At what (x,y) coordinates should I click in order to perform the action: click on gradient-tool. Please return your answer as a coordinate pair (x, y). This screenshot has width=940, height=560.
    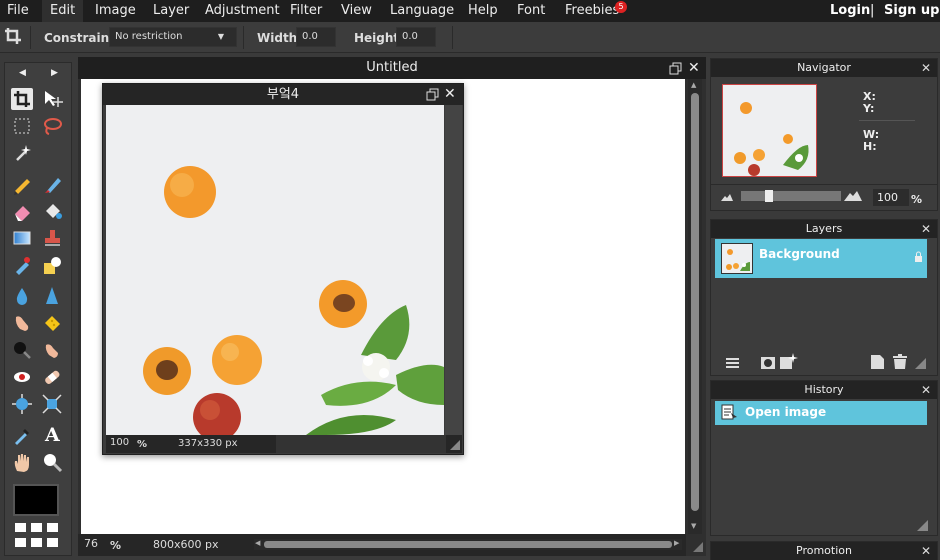
    Looking at the image, I should click on (22, 238).